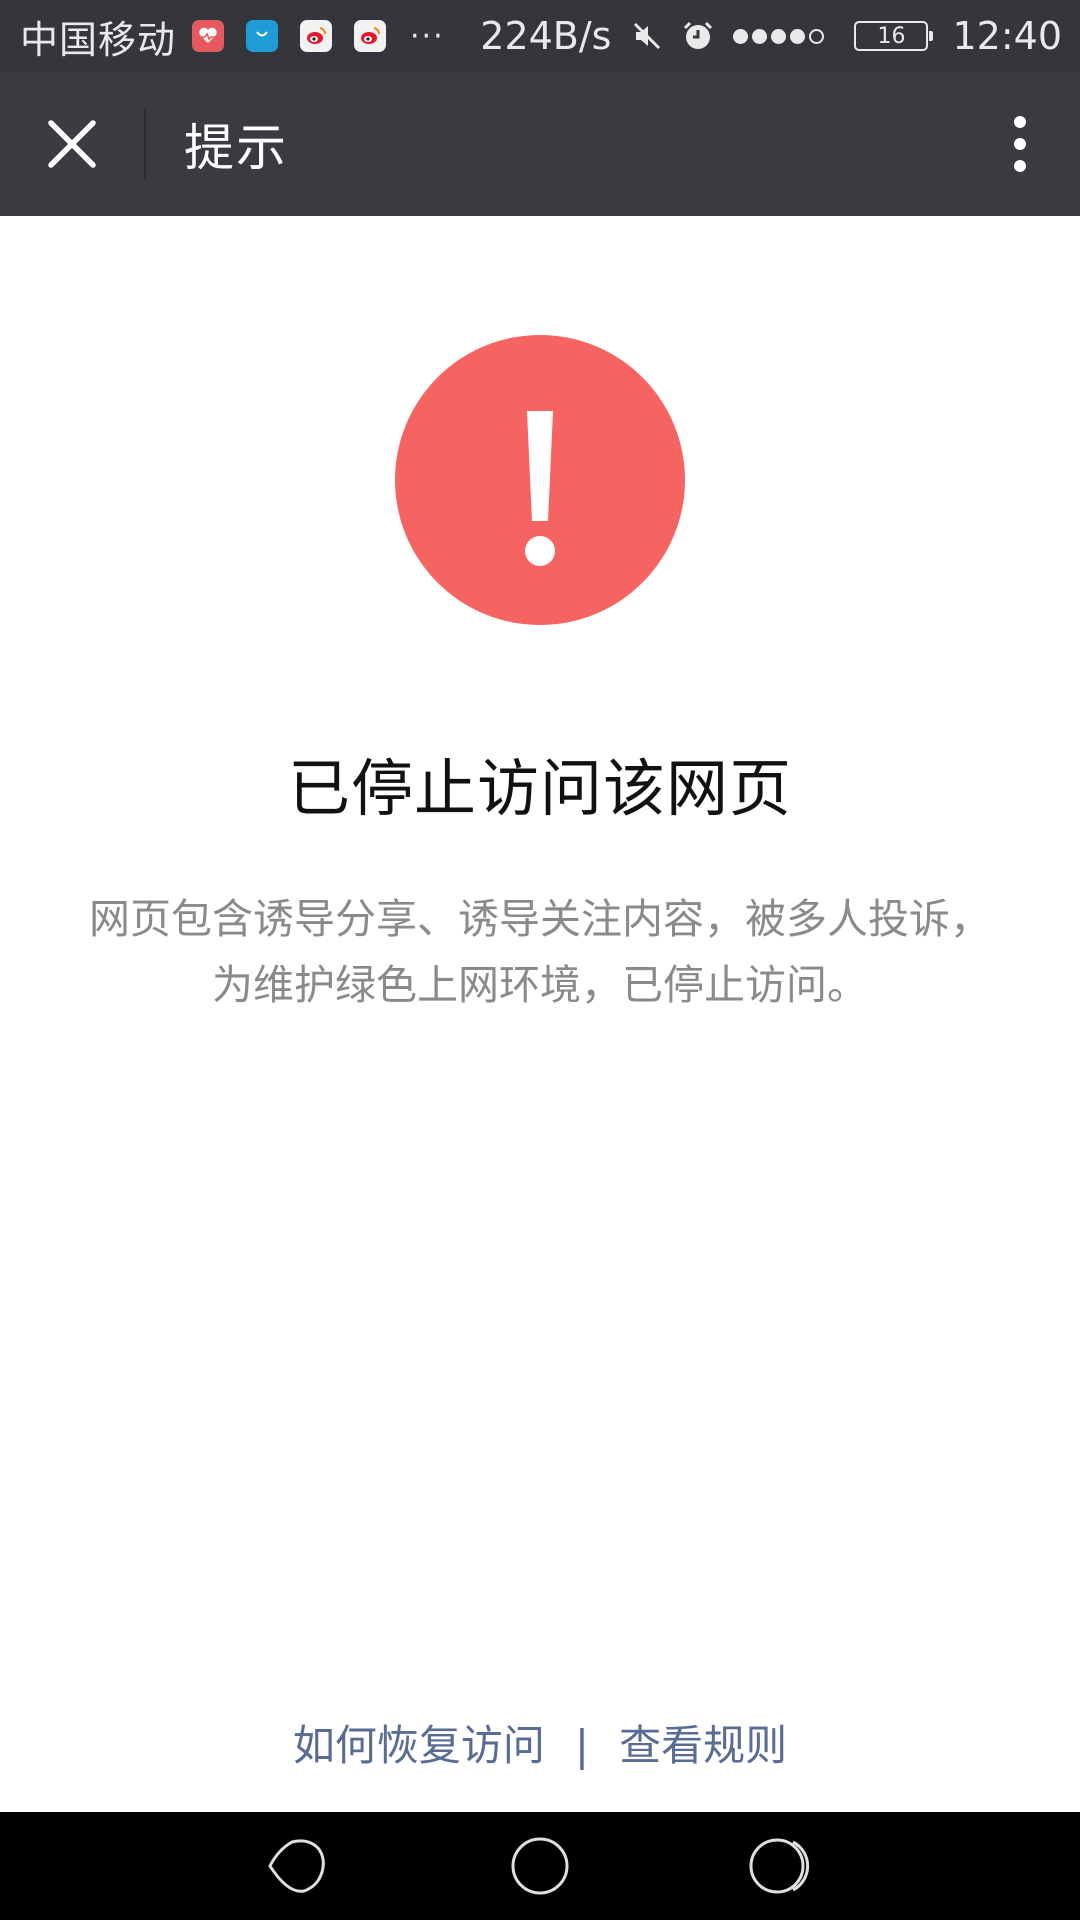  I want to click on battery-icon: 16, so click(894, 36).